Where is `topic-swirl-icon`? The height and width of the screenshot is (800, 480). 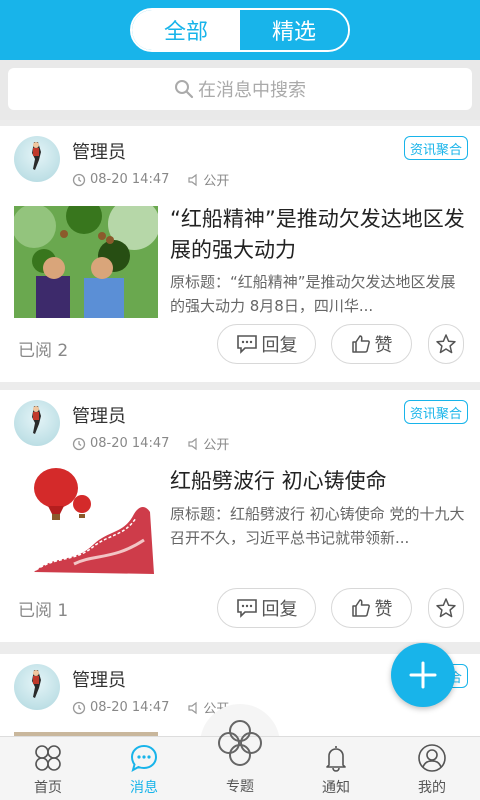 topic-swirl-icon is located at coordinates (240, 743).